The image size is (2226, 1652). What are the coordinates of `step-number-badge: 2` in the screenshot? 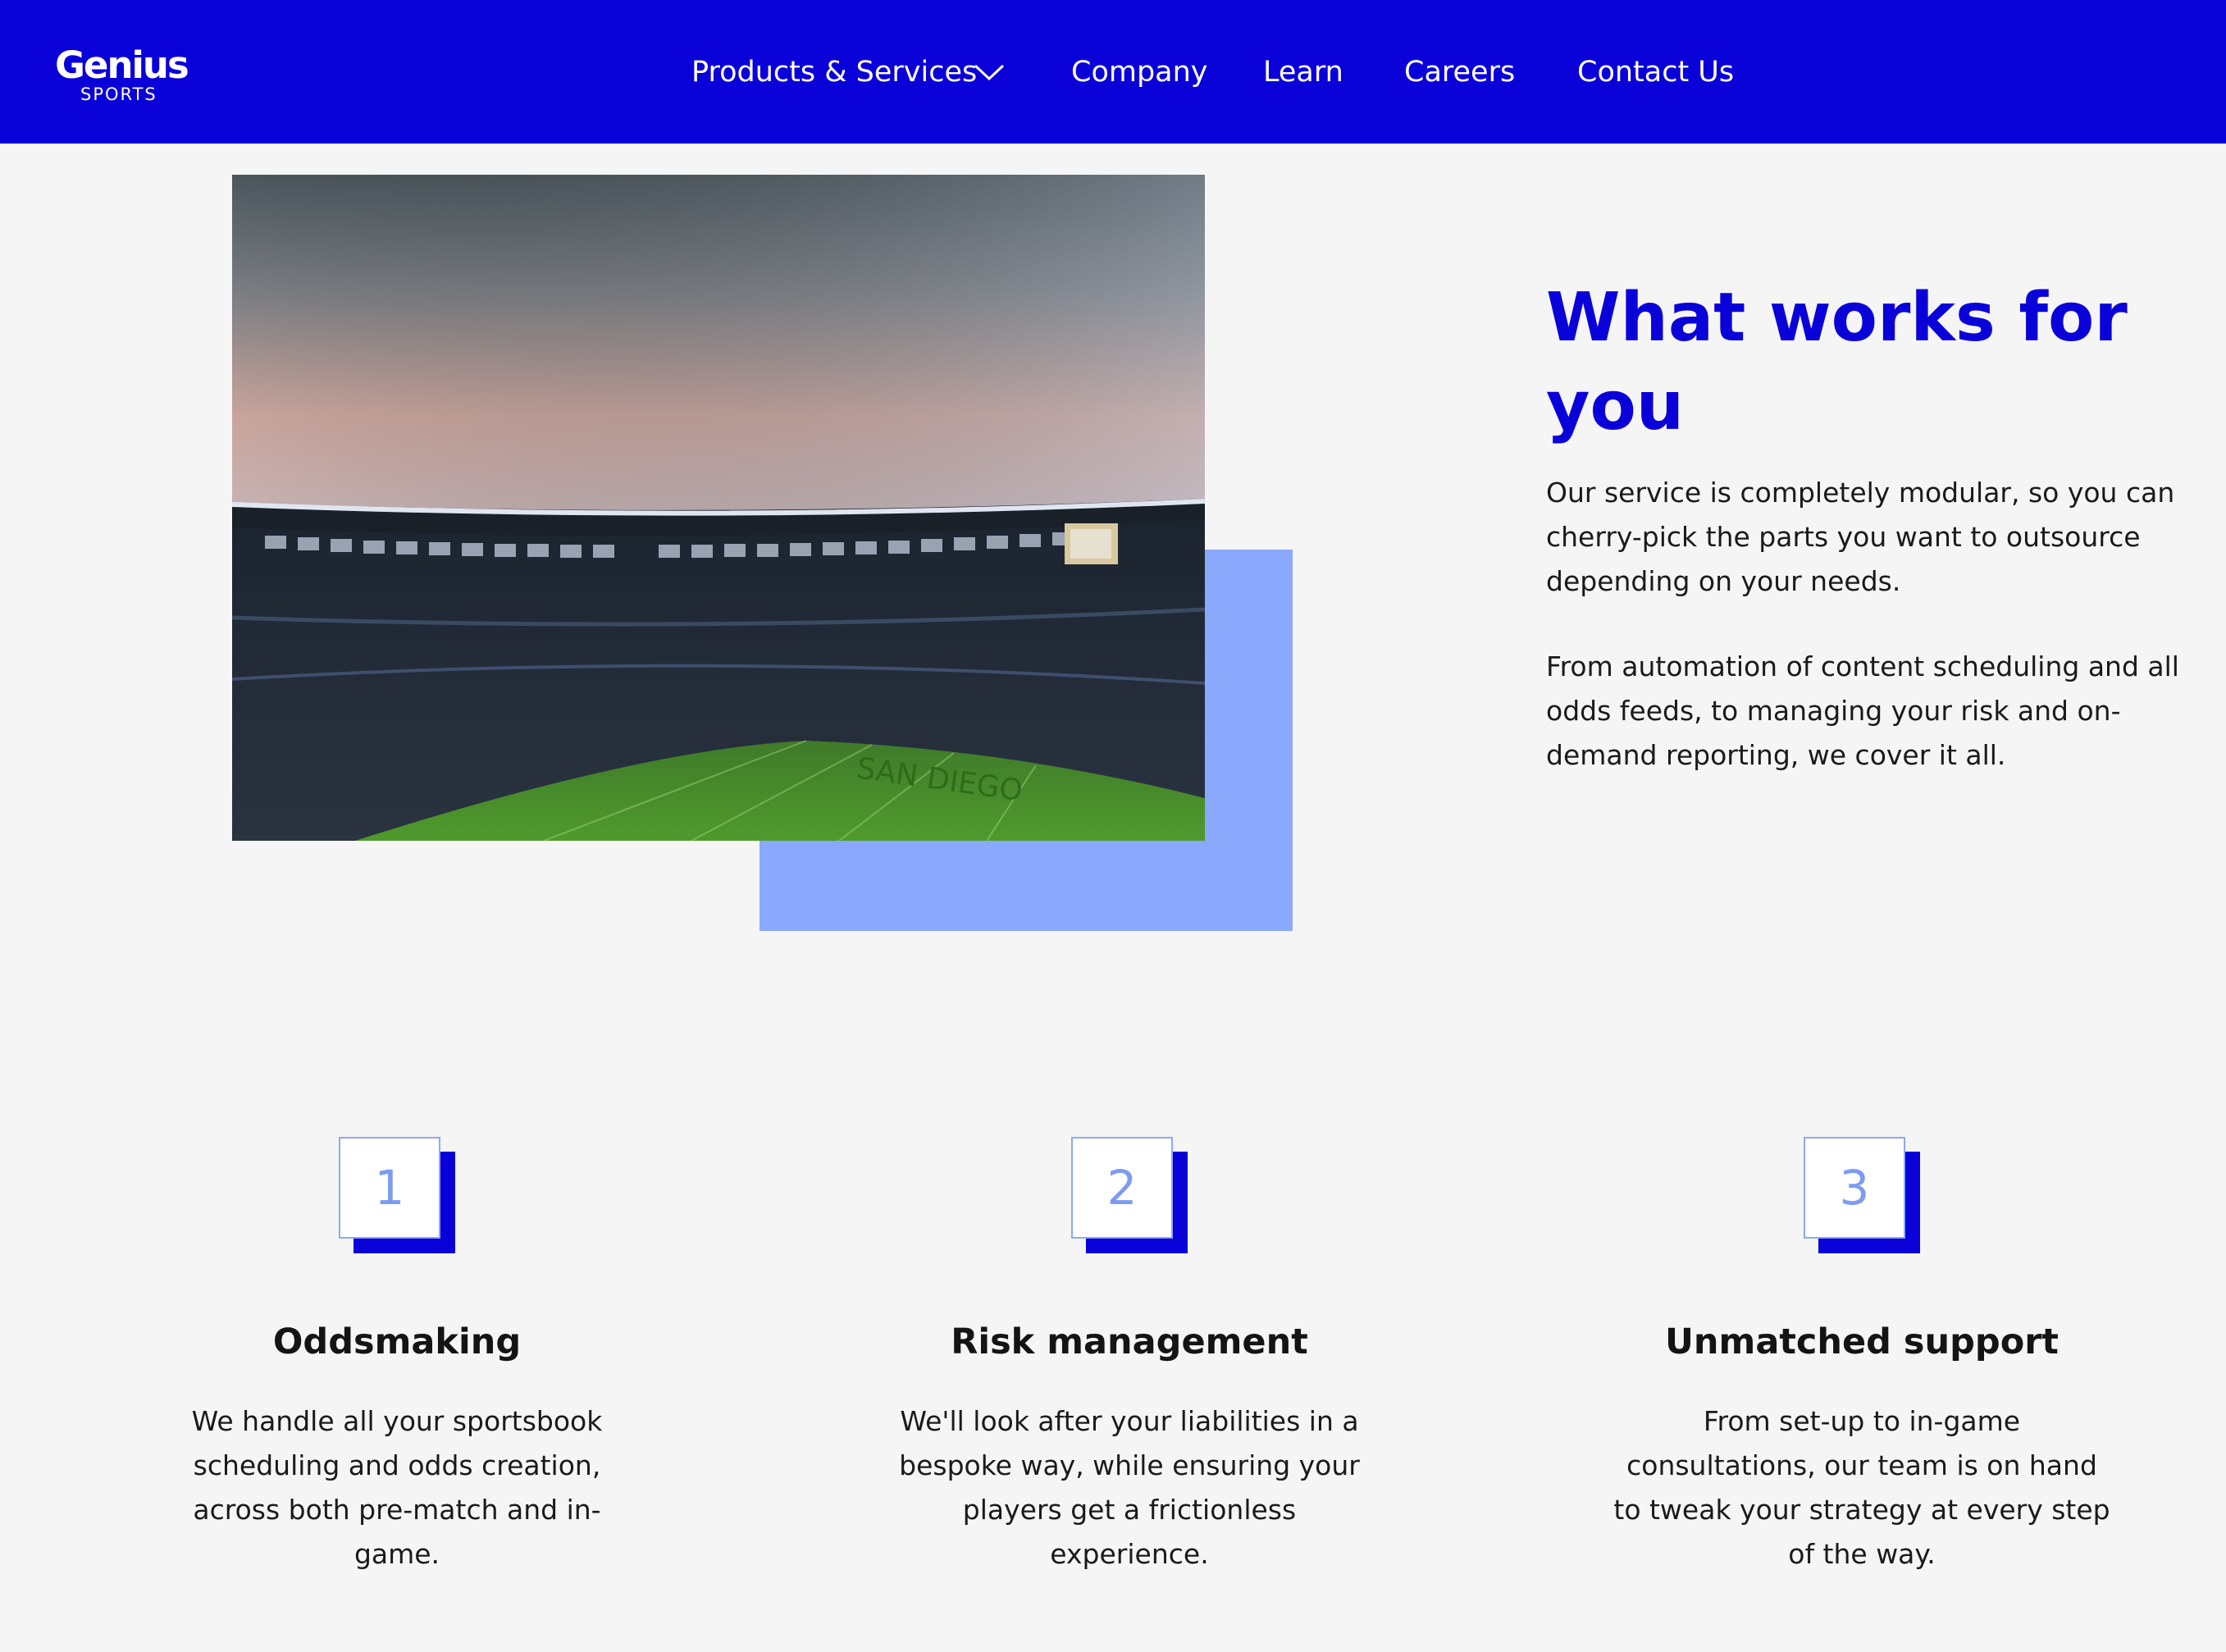 It's located at (1129, 1195).